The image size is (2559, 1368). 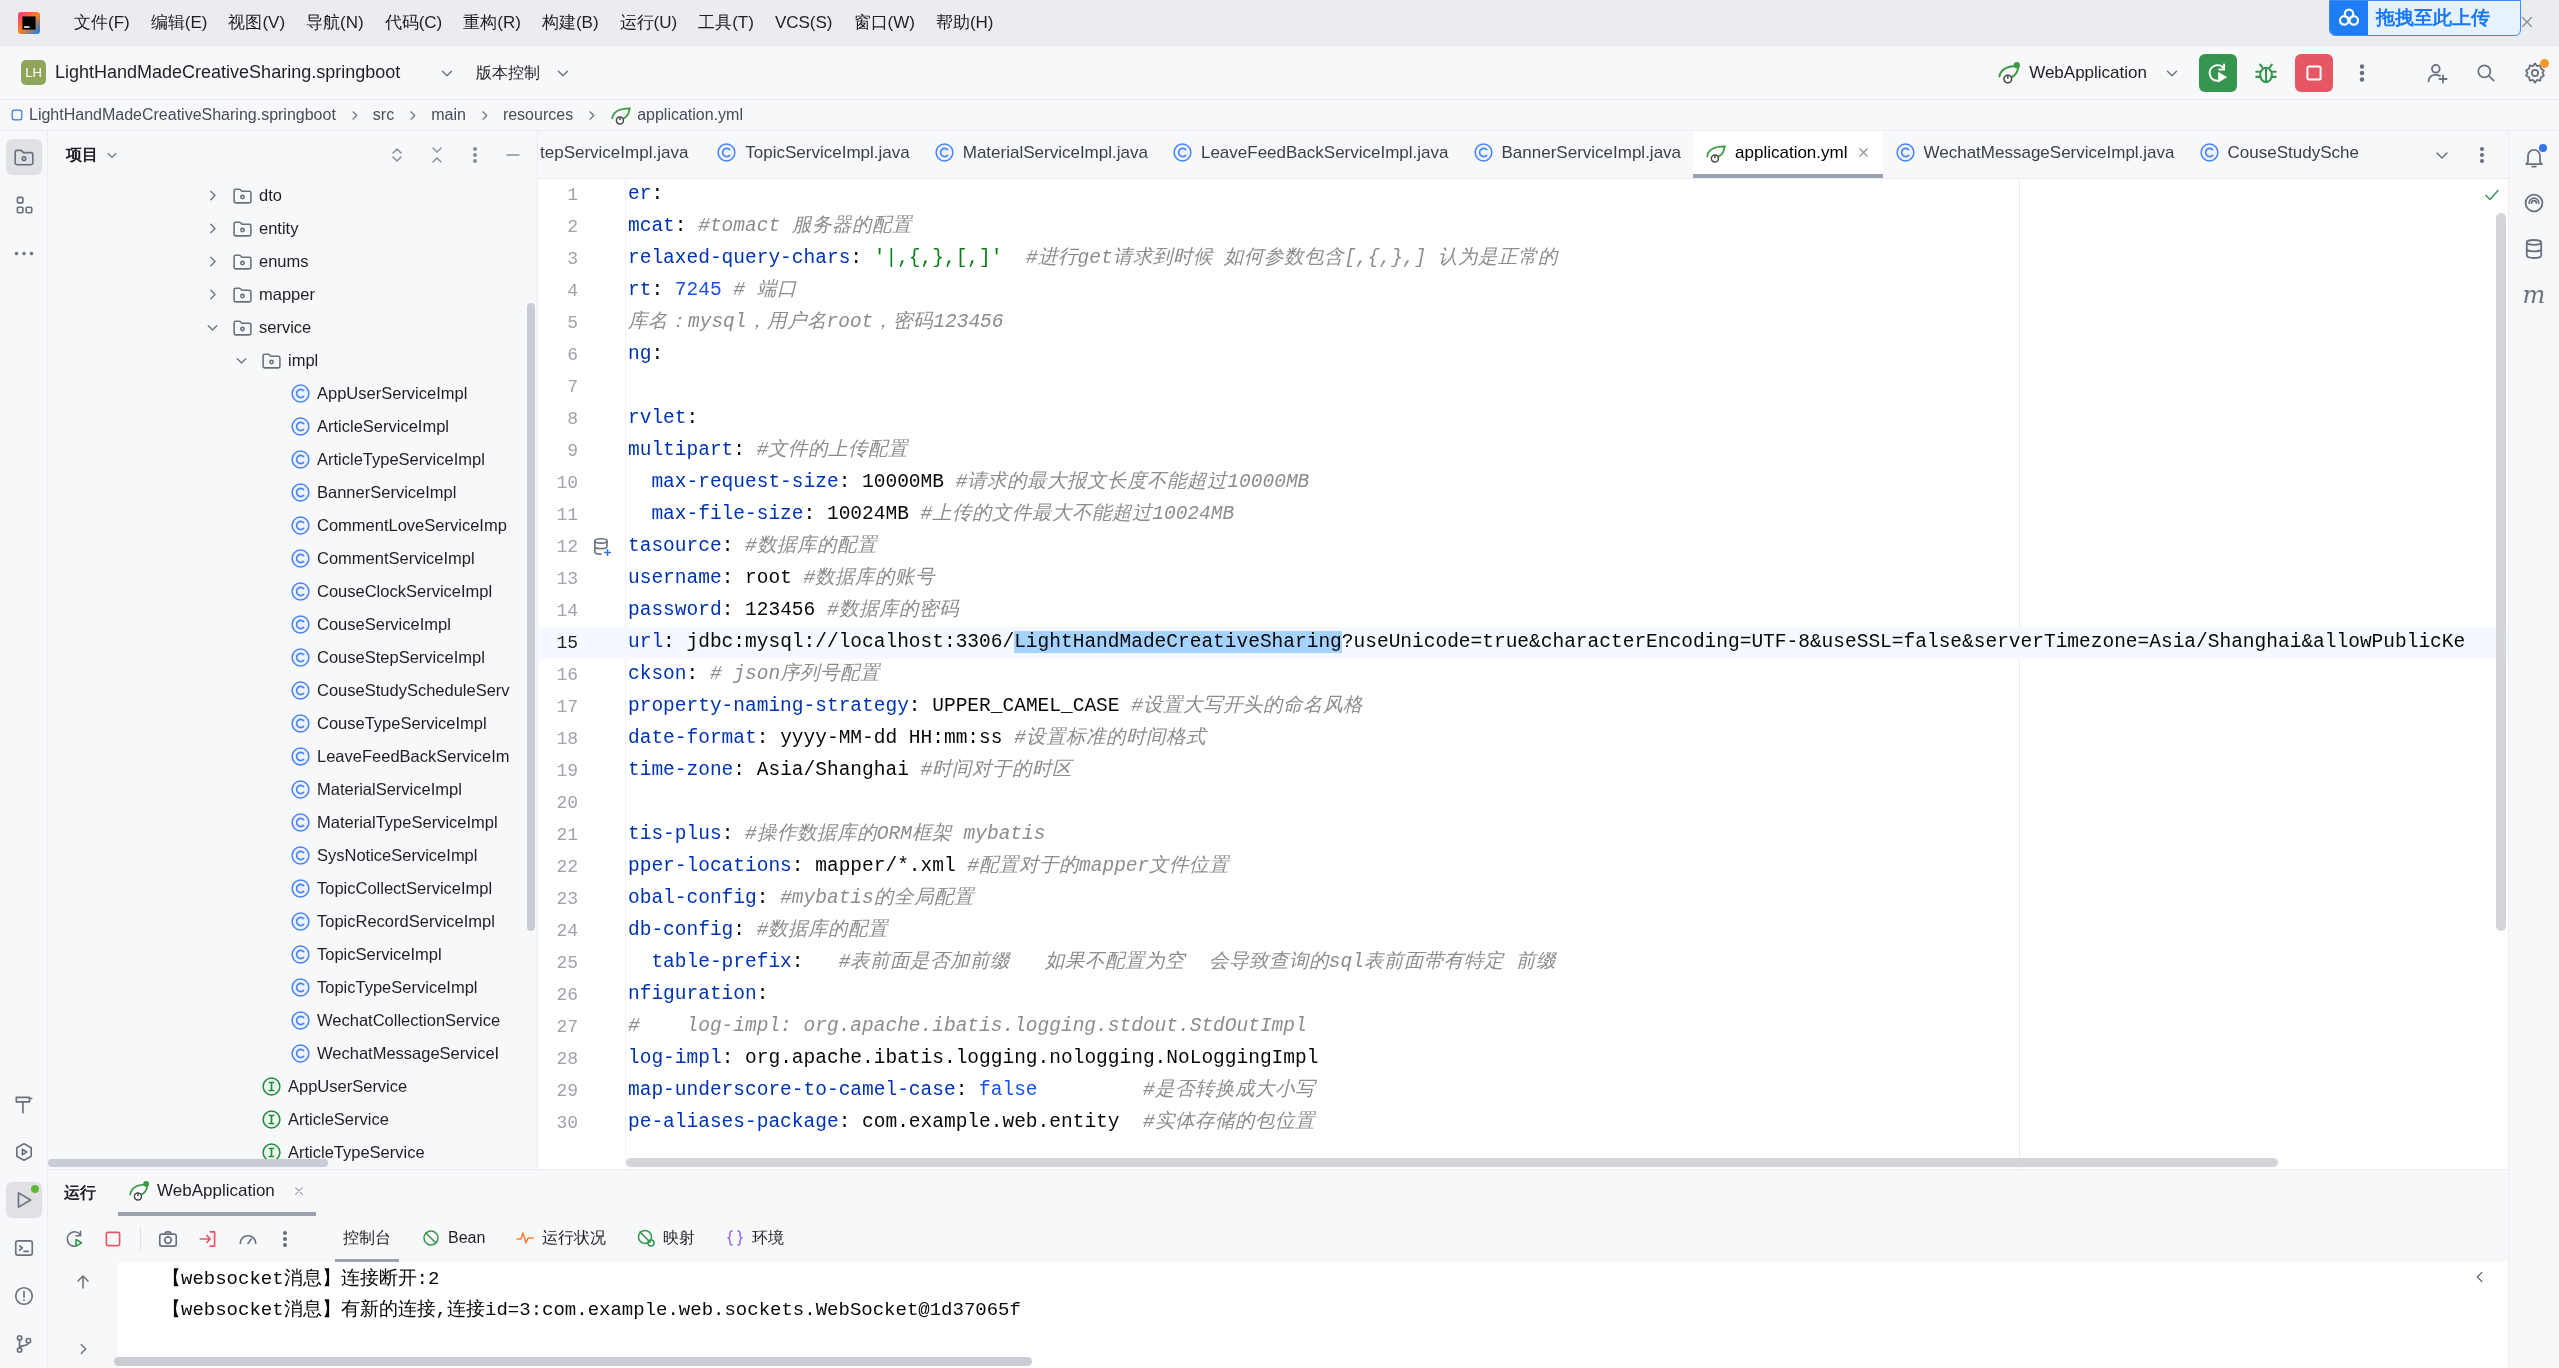 What do you see at coordinates (648, 23) in the screenshot?
I see `menu-item: 运行(U)` at bounding box center [648, 23].